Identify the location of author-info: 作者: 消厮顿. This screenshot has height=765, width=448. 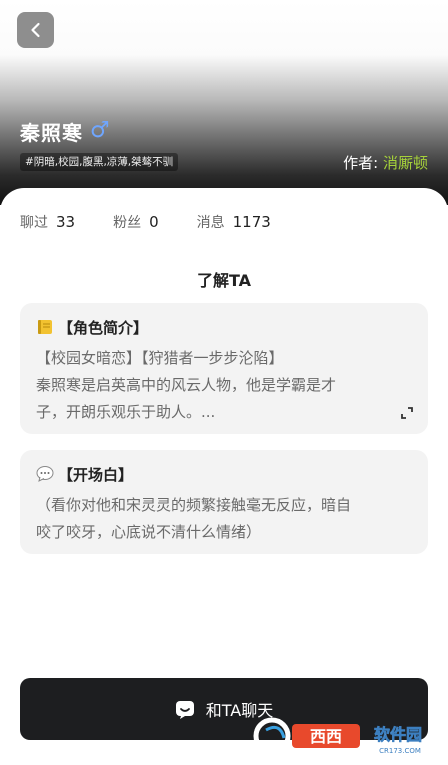
(385, 162).